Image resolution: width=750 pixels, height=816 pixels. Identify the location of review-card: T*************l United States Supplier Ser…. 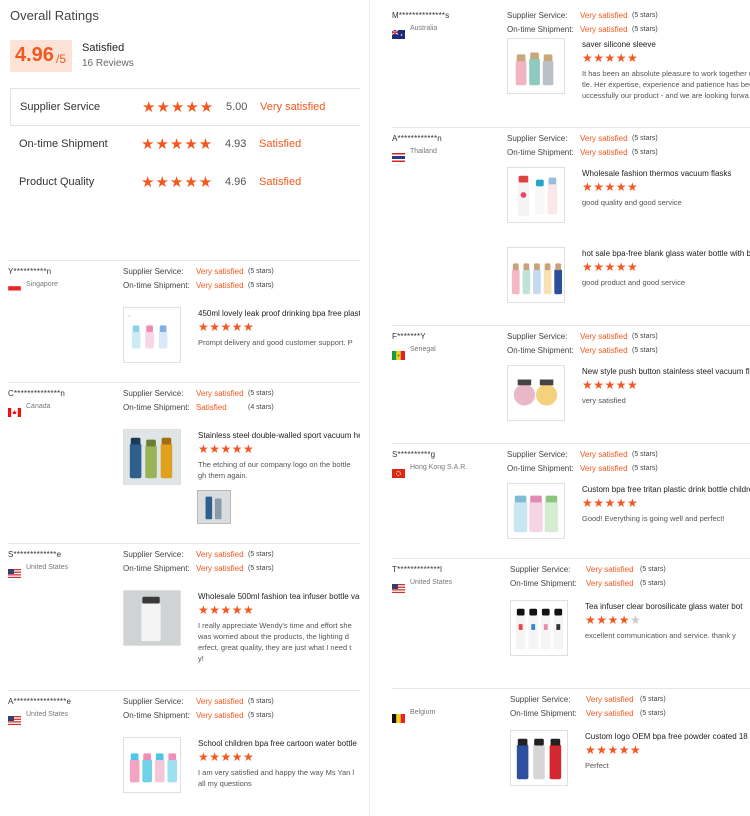
(571, 623).